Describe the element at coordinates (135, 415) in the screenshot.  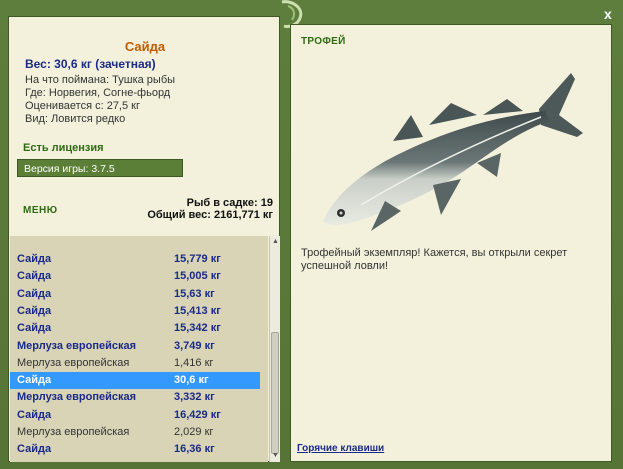
I see `catch-list-row: Сайда 16,429 кг` at that location.